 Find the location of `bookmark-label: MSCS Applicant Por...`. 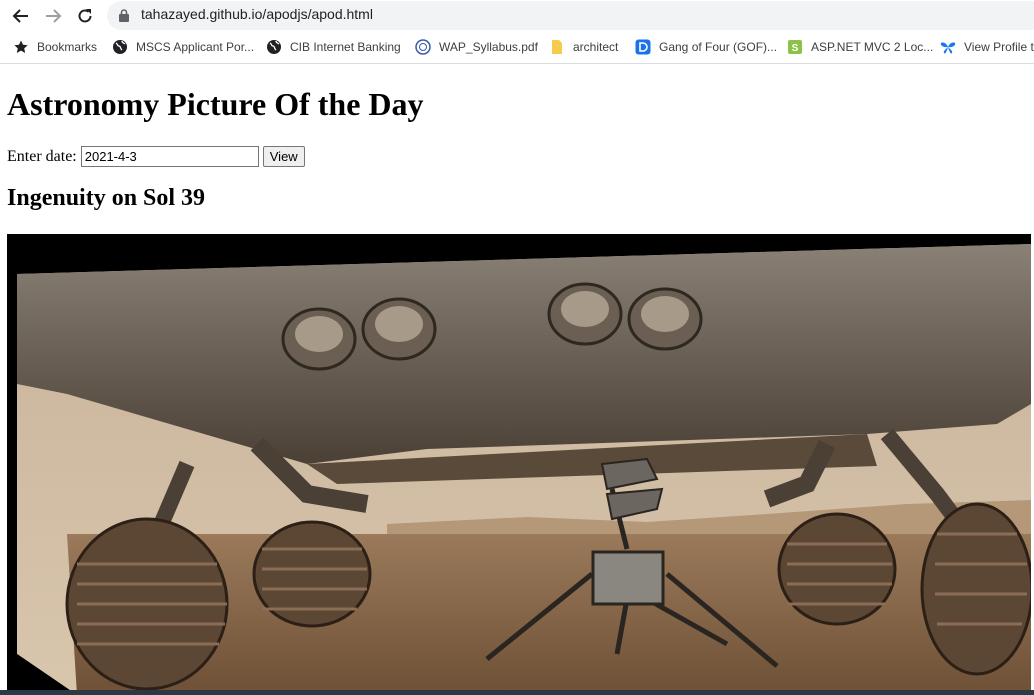

bookmark-label: MSCS Applicant Por... is located at coordinates (195, 47).